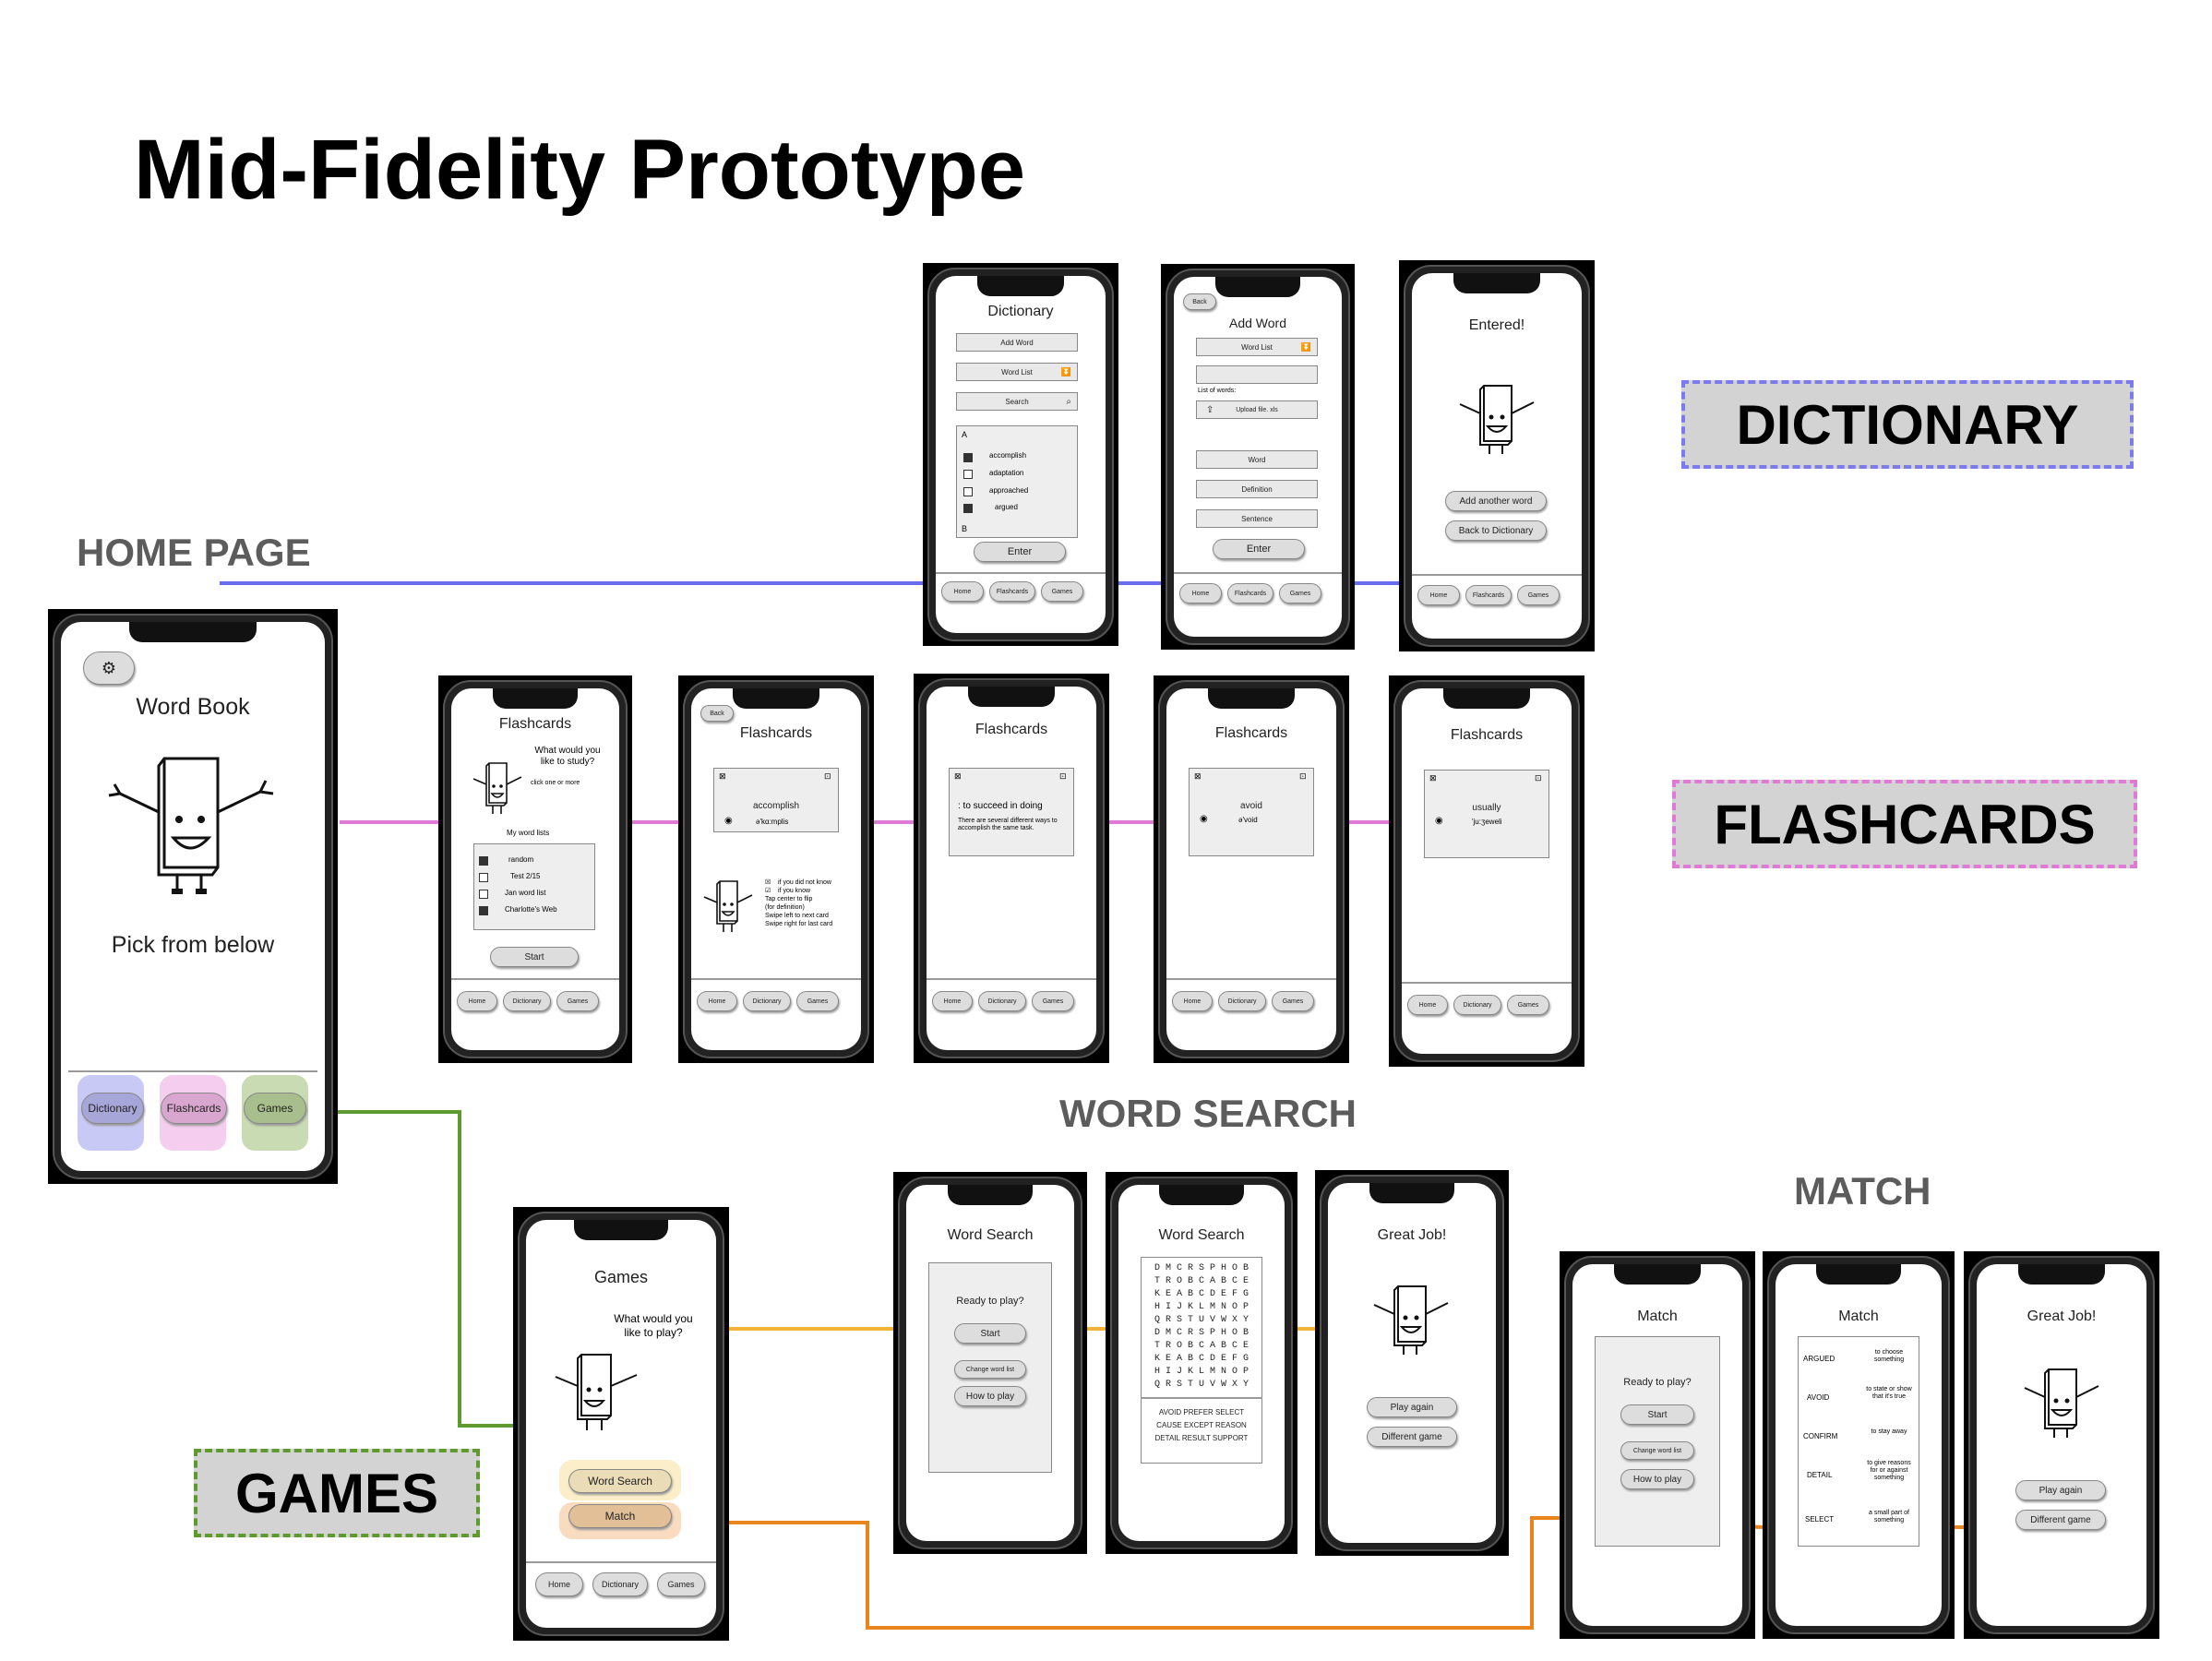 Image resolution: width=2212 pixels, height=1661 pixels. Describe the element at coordinates (1496, 501) in the screenshot. I see `add-another-word-button: Add another word` at that location.